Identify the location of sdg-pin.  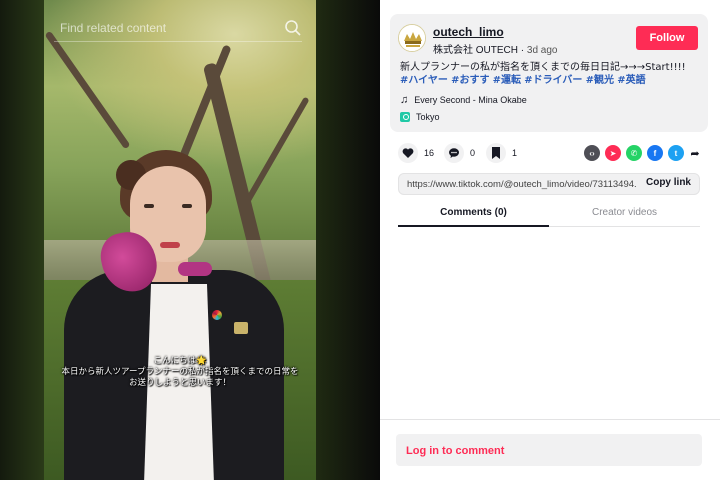
(217, 315).